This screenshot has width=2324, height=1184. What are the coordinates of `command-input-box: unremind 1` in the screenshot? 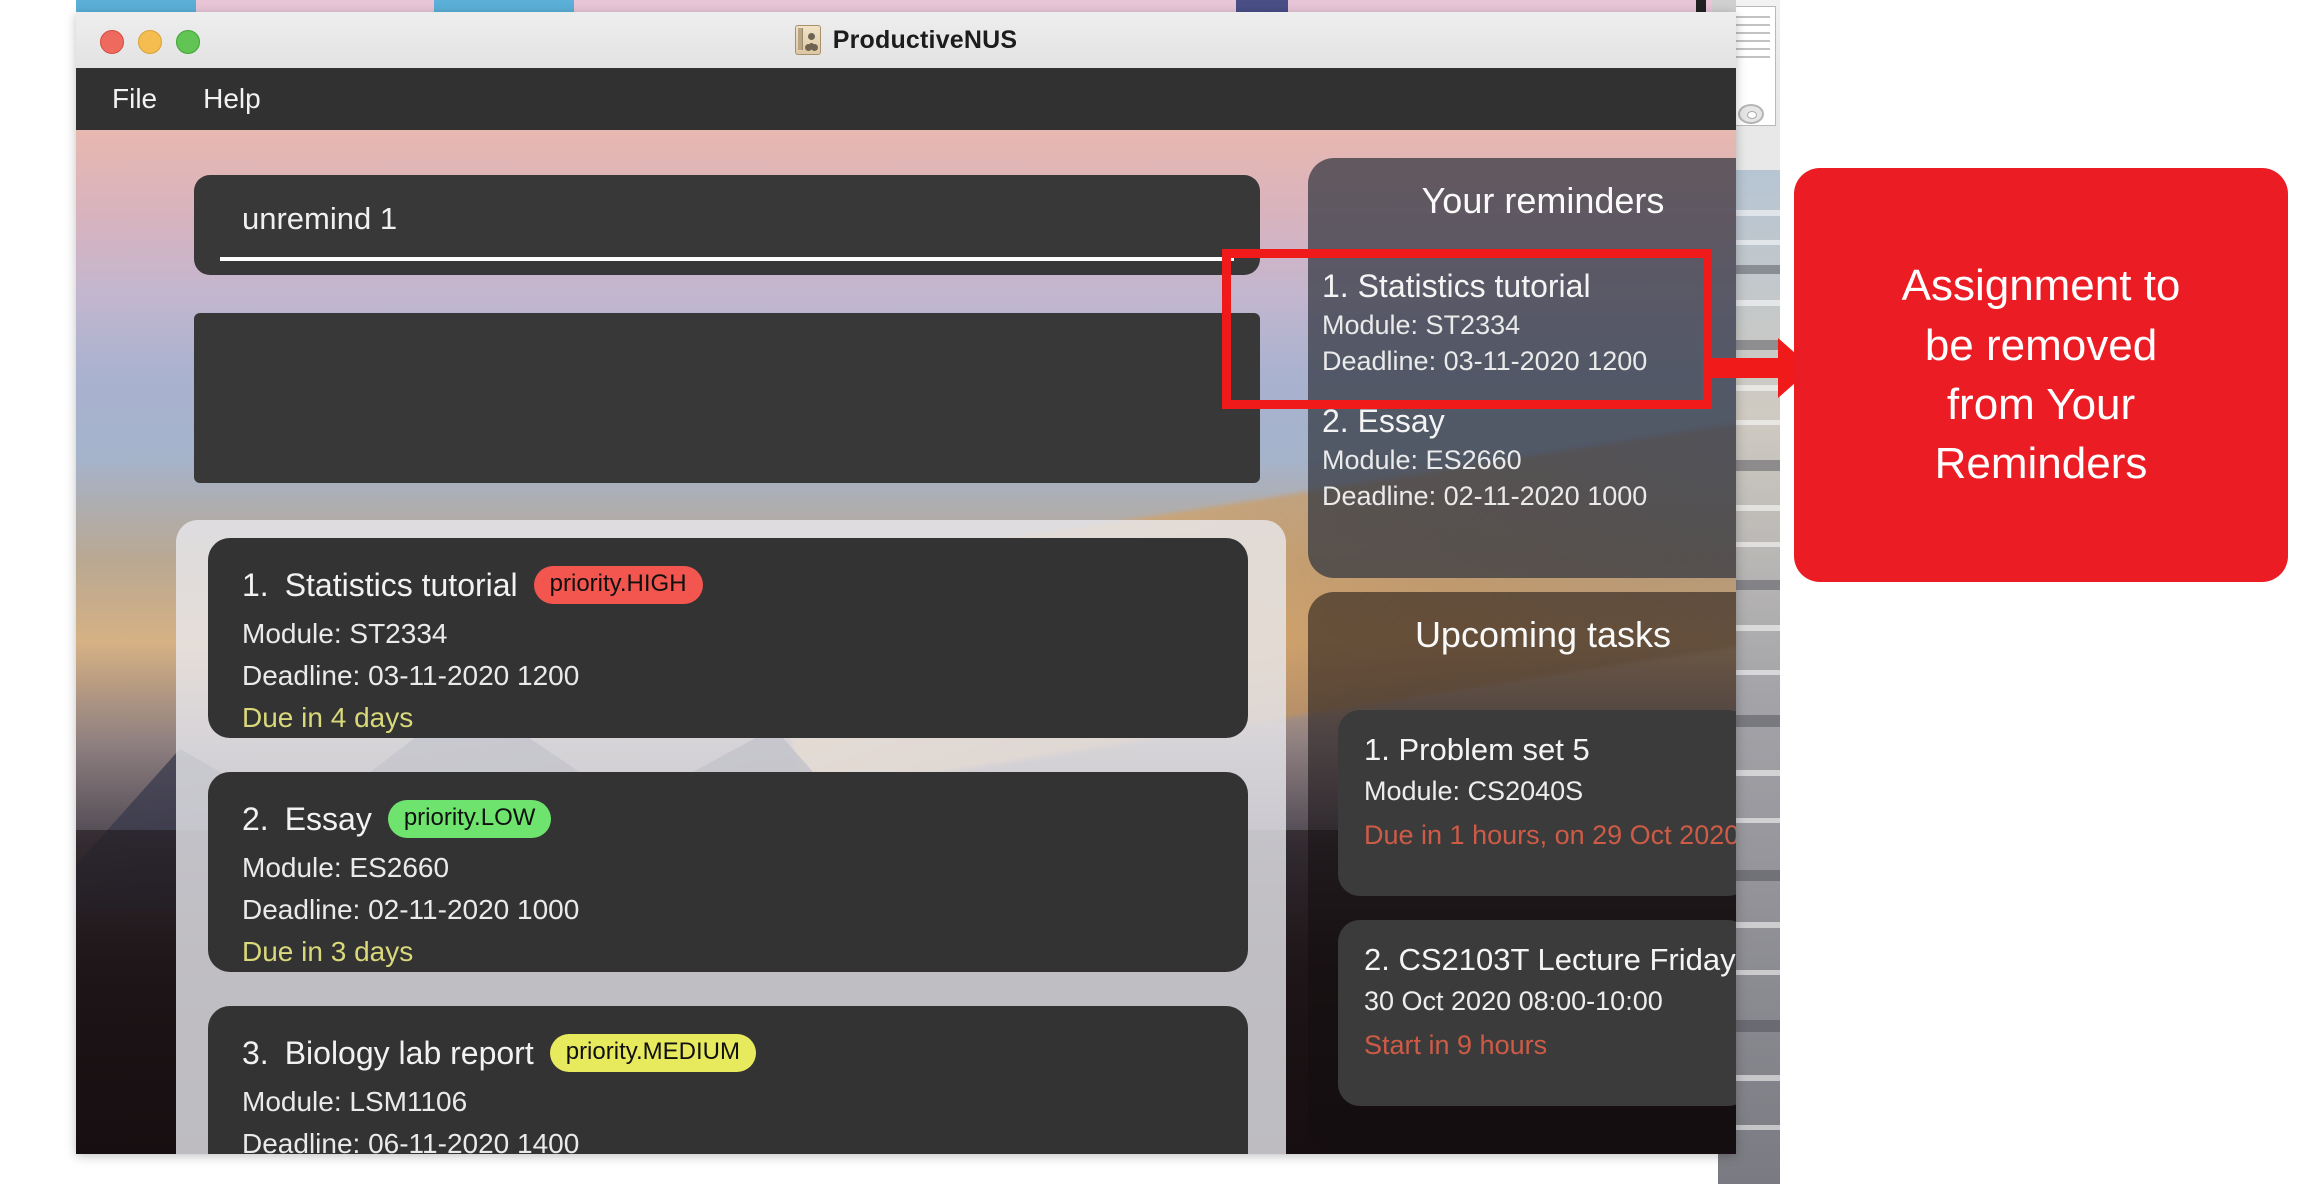 It's located at (727, 225).